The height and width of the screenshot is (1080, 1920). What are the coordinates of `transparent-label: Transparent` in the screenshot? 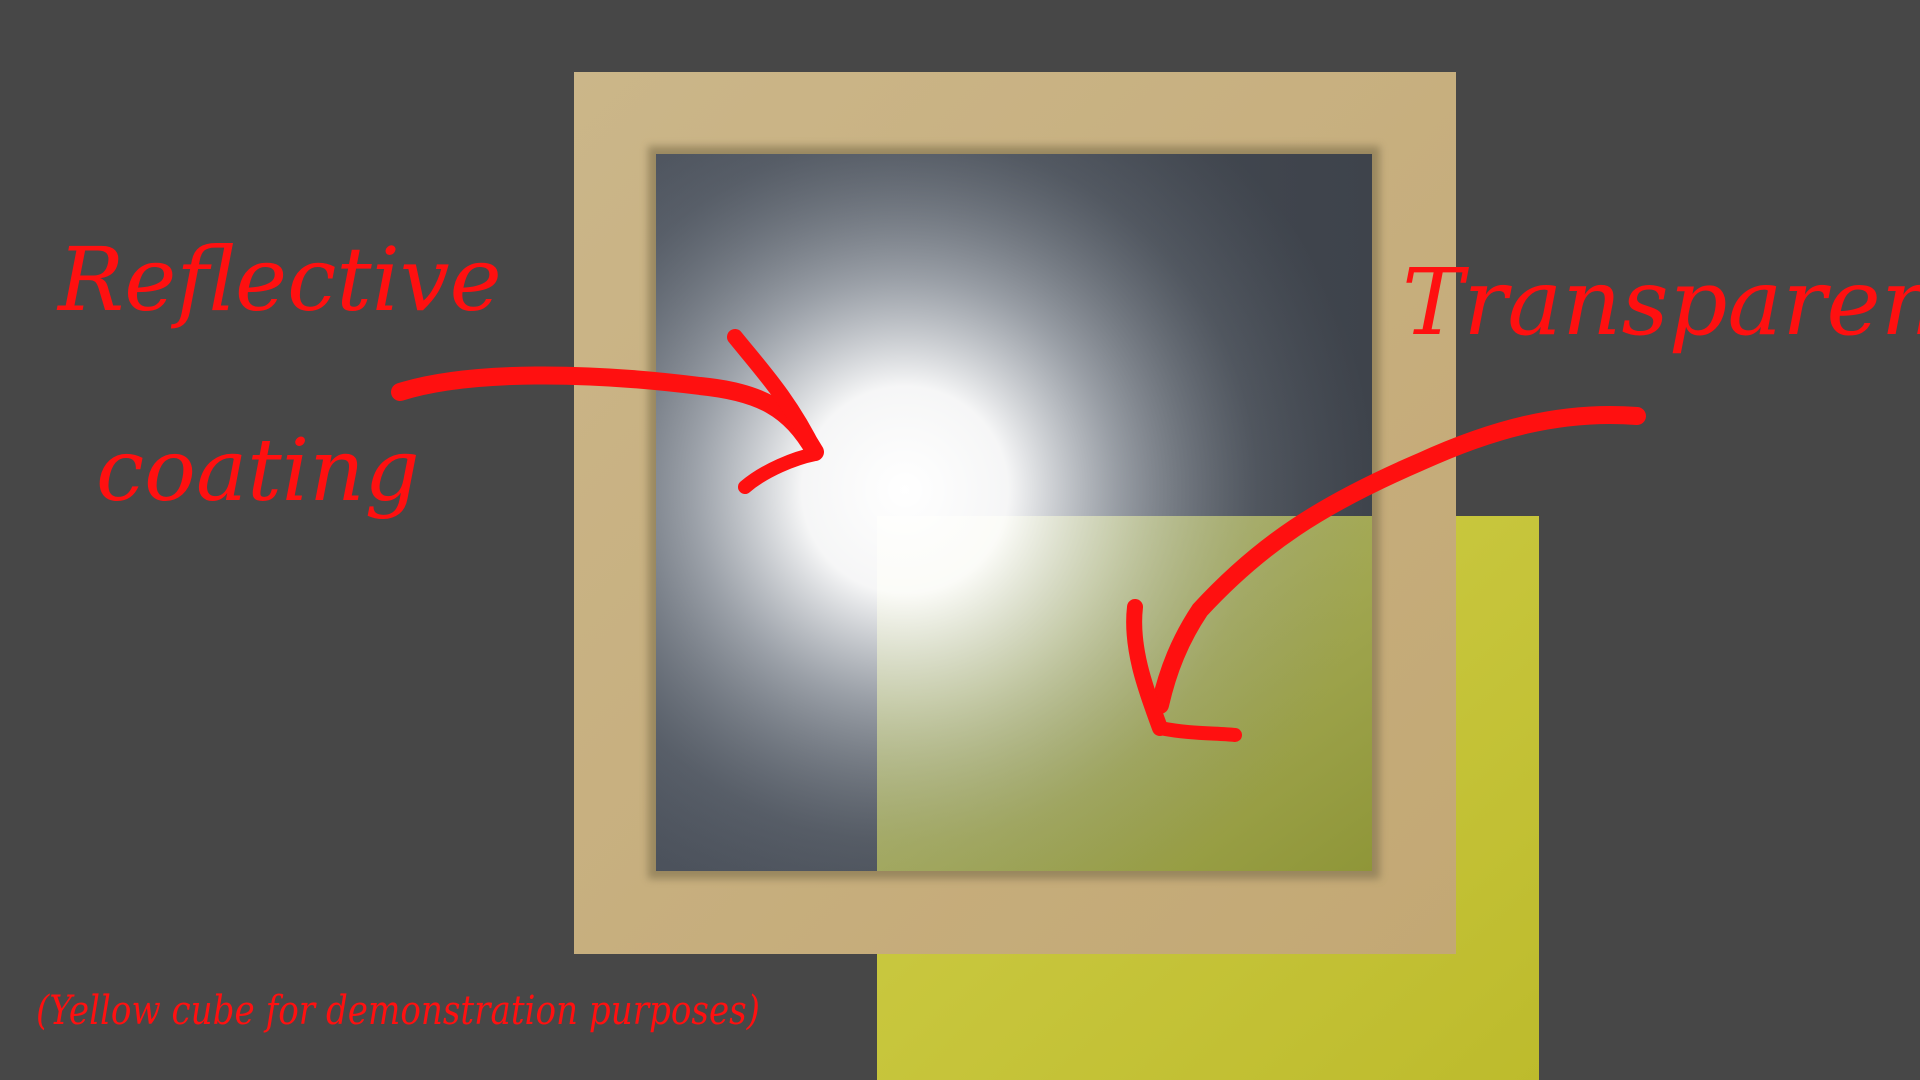 It's located at (1661, 302).